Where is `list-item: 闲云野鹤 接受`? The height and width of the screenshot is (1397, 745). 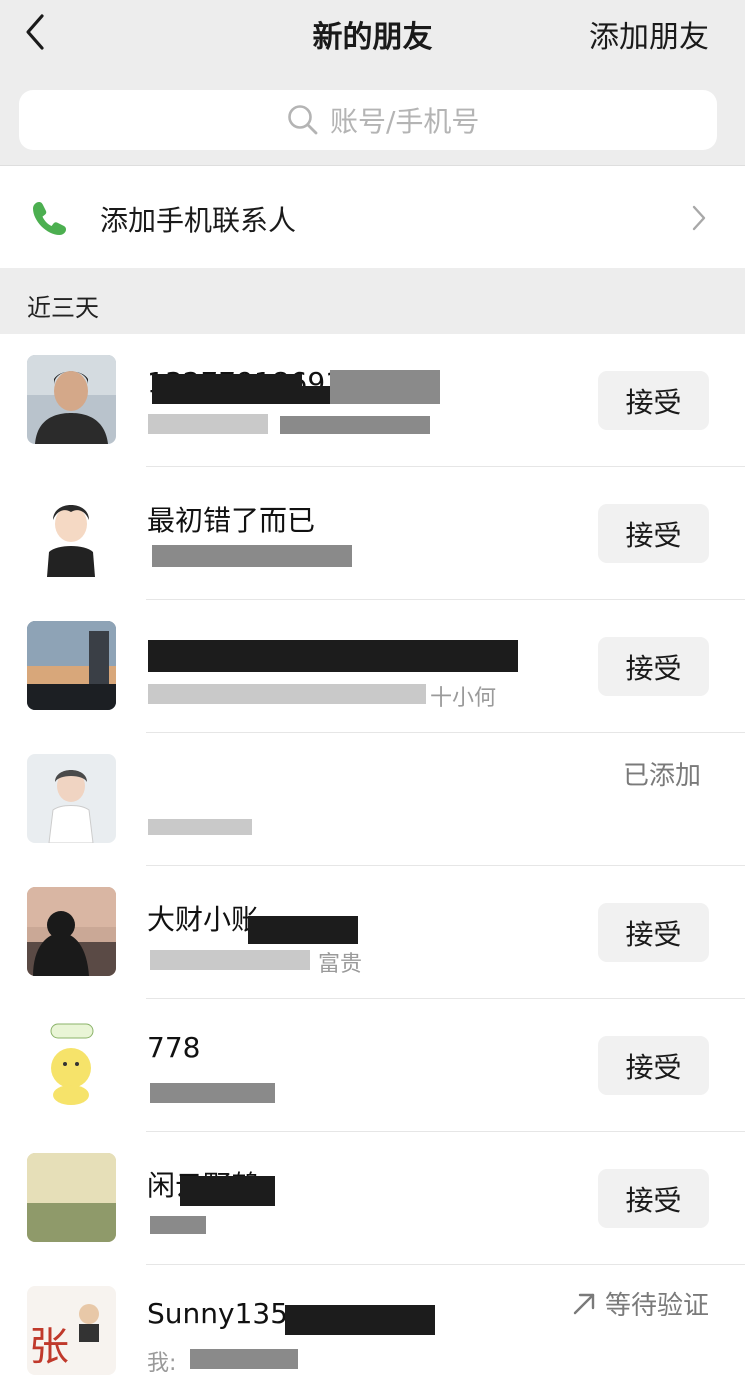
list-item: 闲云野鹤 接受 is located at coordinates (372, 1198).